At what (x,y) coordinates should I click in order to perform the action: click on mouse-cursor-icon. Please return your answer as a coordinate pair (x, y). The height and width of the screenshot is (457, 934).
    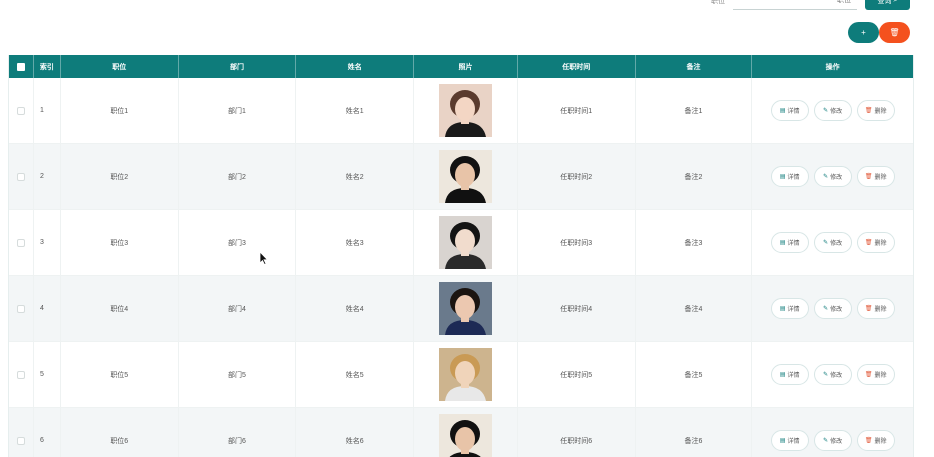
    Looking at the image, I should click on (264, 258).